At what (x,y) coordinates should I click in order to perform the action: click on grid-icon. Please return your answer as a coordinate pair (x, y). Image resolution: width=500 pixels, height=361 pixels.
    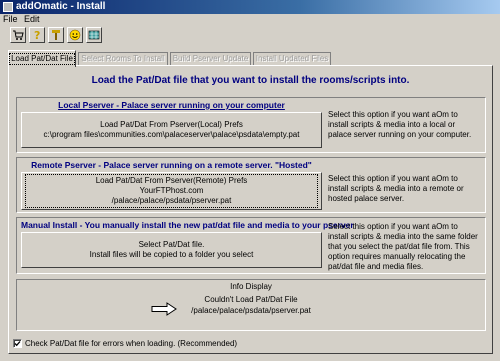
    Looking at the image, I should click on (94, 35).